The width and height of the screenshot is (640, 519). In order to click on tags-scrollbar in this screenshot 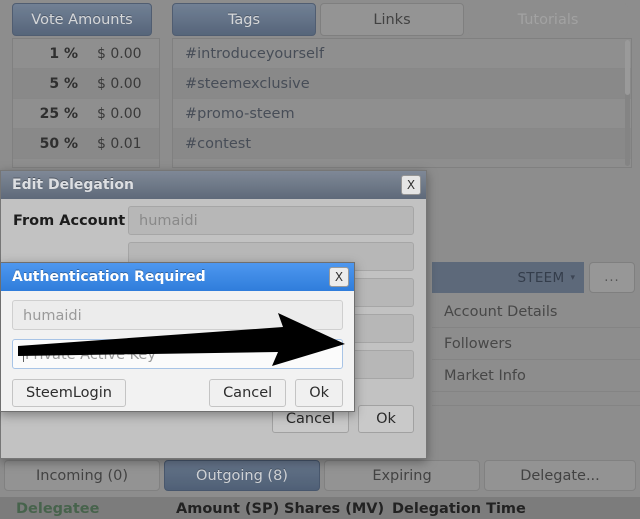, I will do `click(627, 103)`.